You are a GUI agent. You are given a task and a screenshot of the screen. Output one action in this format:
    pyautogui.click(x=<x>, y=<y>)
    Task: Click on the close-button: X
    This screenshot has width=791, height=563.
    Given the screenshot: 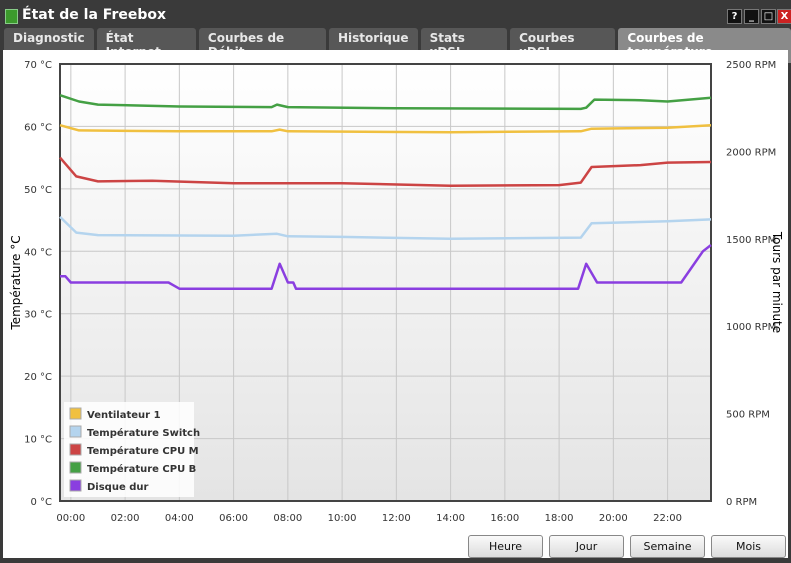 What is the action you would take?
    pyautogui.click(x=784, y=16)
    